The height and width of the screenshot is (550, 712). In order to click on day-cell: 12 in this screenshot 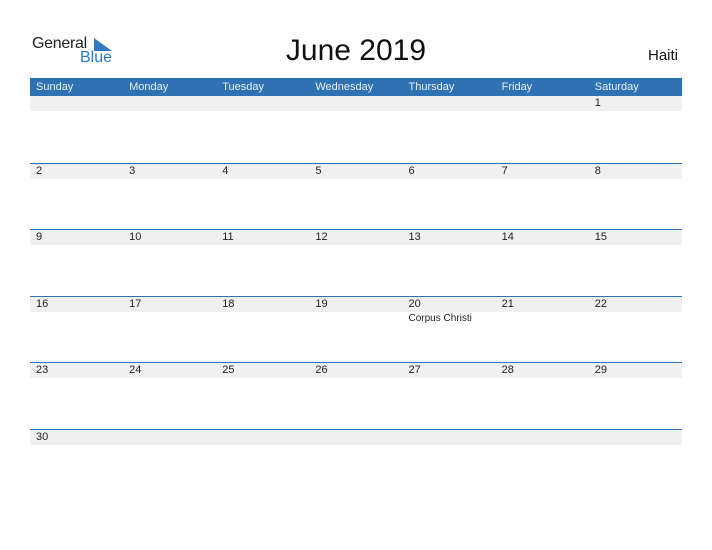, I will do `click(355, 263)`.